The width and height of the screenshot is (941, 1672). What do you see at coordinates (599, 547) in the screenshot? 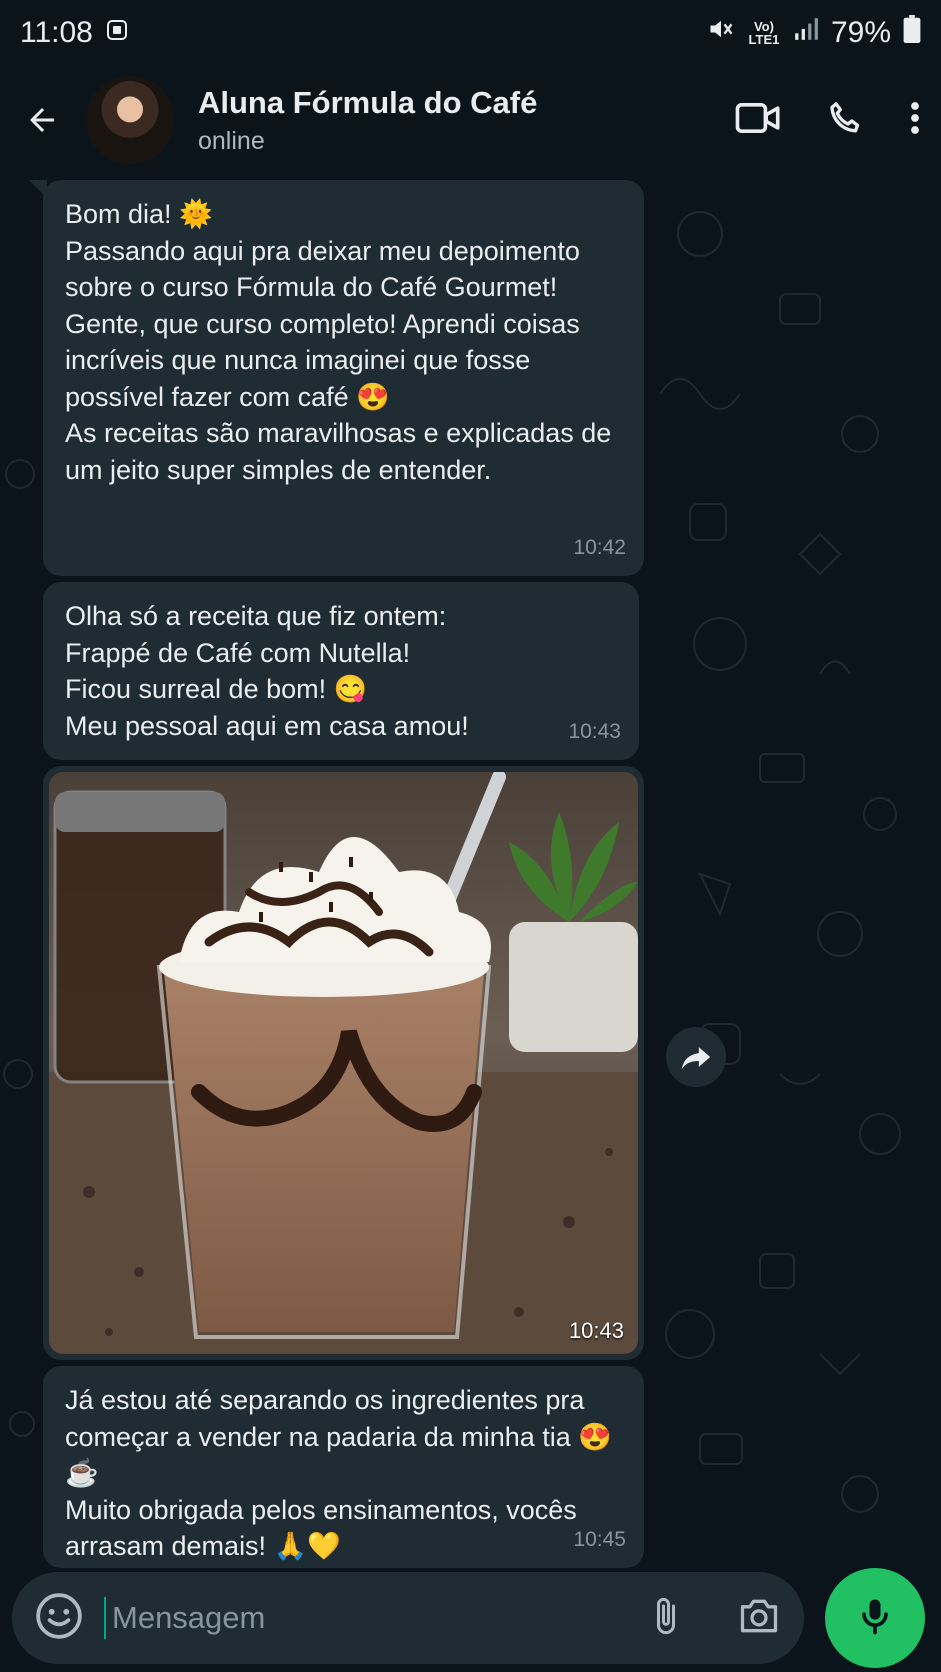
I see `message-time: 10:42` at bounding box center [599, 547].